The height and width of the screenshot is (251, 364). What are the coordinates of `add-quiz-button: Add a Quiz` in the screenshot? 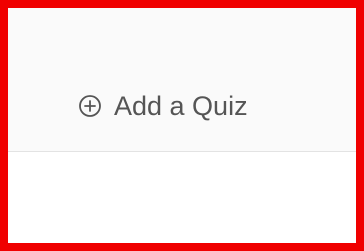 It's located at (163, 106).